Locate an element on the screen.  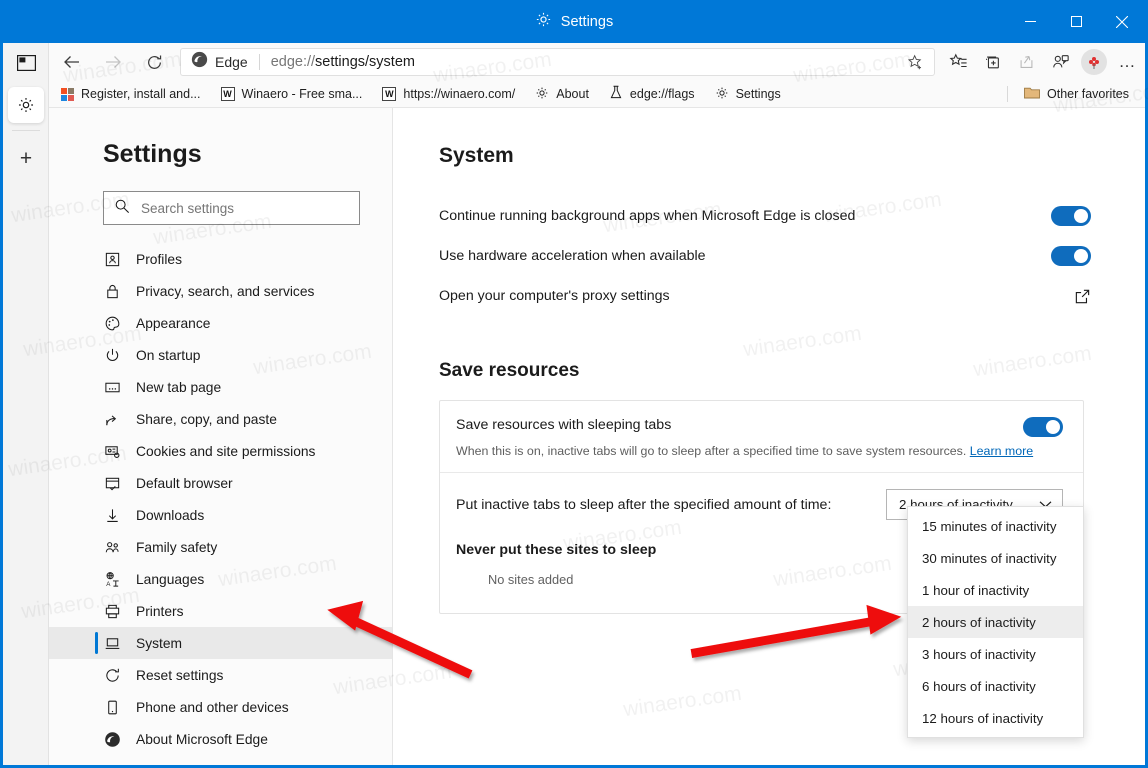
w-favicon: W is located at coordinates (227, 94).